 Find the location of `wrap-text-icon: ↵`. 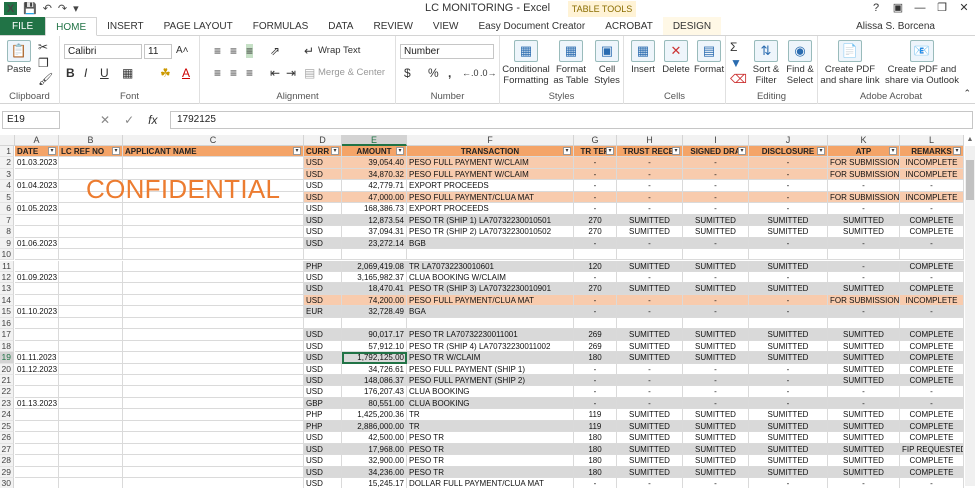

wrap-text-icon: ↵ is located at coordinates (309, 51).